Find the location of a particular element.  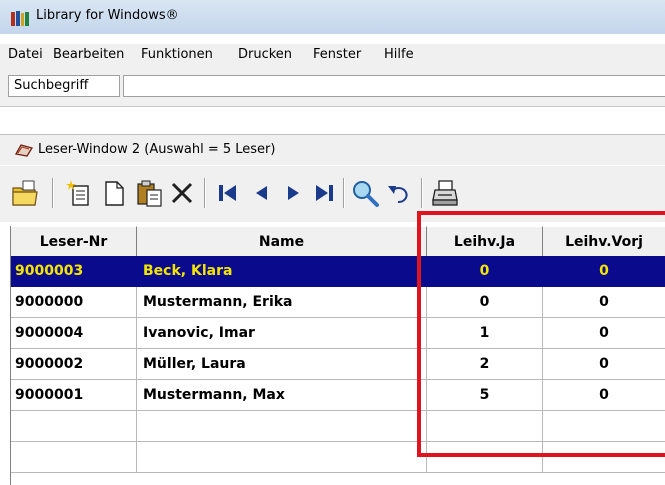

new-record-icon is located at coordinates (79, 193).